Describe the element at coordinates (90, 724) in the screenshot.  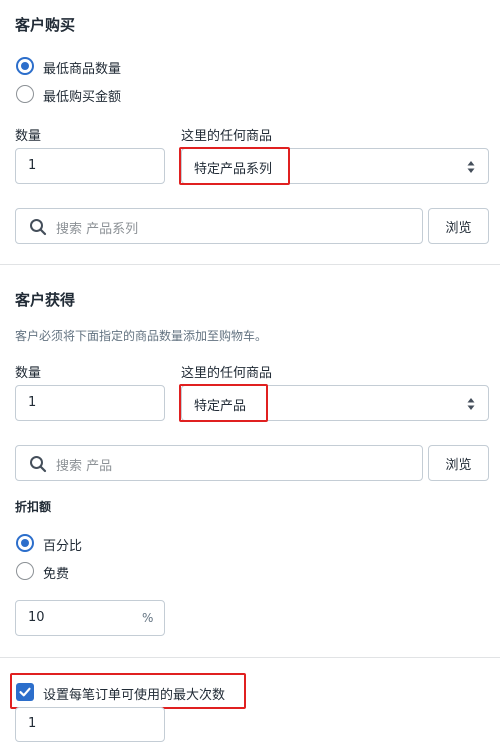
I see `max-uses-input: 1` at that location.